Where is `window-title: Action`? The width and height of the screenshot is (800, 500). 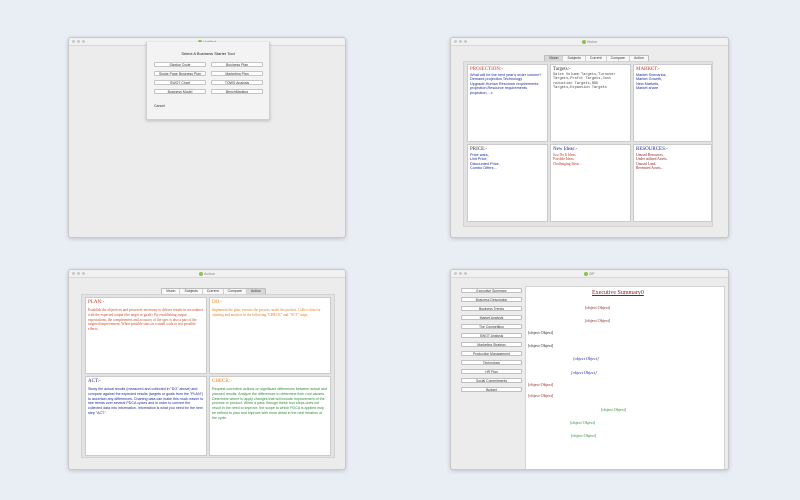
window-title: Action is located at coordinates (207, 273).